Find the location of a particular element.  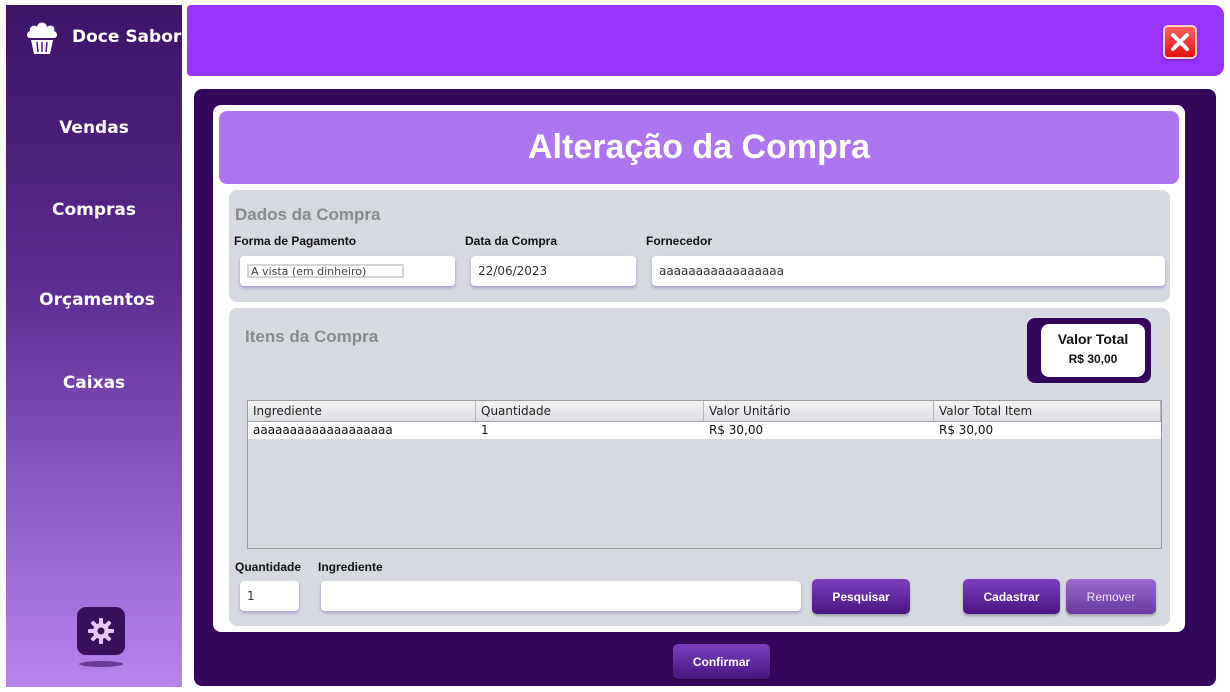

data-compra-label: Data da Compra is located at coordinates (511, 241).